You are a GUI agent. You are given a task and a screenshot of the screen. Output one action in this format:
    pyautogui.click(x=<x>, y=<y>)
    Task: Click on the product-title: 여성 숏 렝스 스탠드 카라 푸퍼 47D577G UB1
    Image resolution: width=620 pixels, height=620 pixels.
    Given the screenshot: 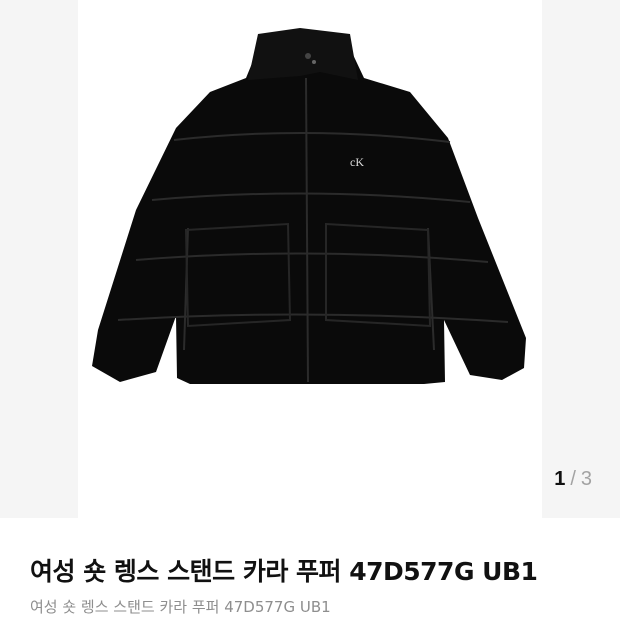 What is the action you would take?
    pyautogui.click(x=284, y=571)
    